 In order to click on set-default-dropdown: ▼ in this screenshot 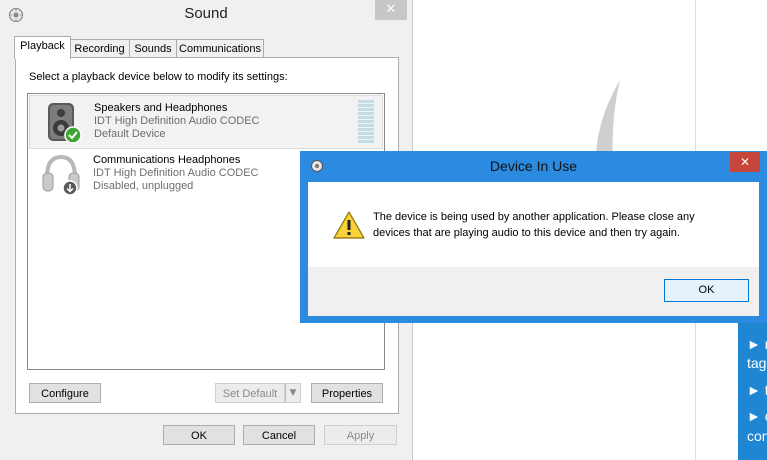, I will do `click(293, 393)`.